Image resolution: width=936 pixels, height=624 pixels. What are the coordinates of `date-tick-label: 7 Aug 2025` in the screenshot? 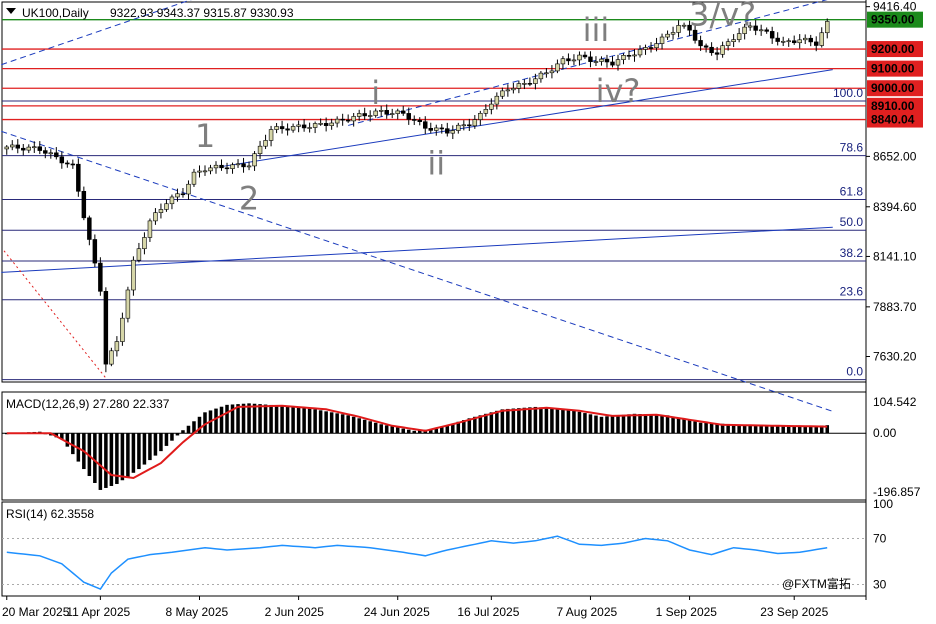 It's located at (586, 612).